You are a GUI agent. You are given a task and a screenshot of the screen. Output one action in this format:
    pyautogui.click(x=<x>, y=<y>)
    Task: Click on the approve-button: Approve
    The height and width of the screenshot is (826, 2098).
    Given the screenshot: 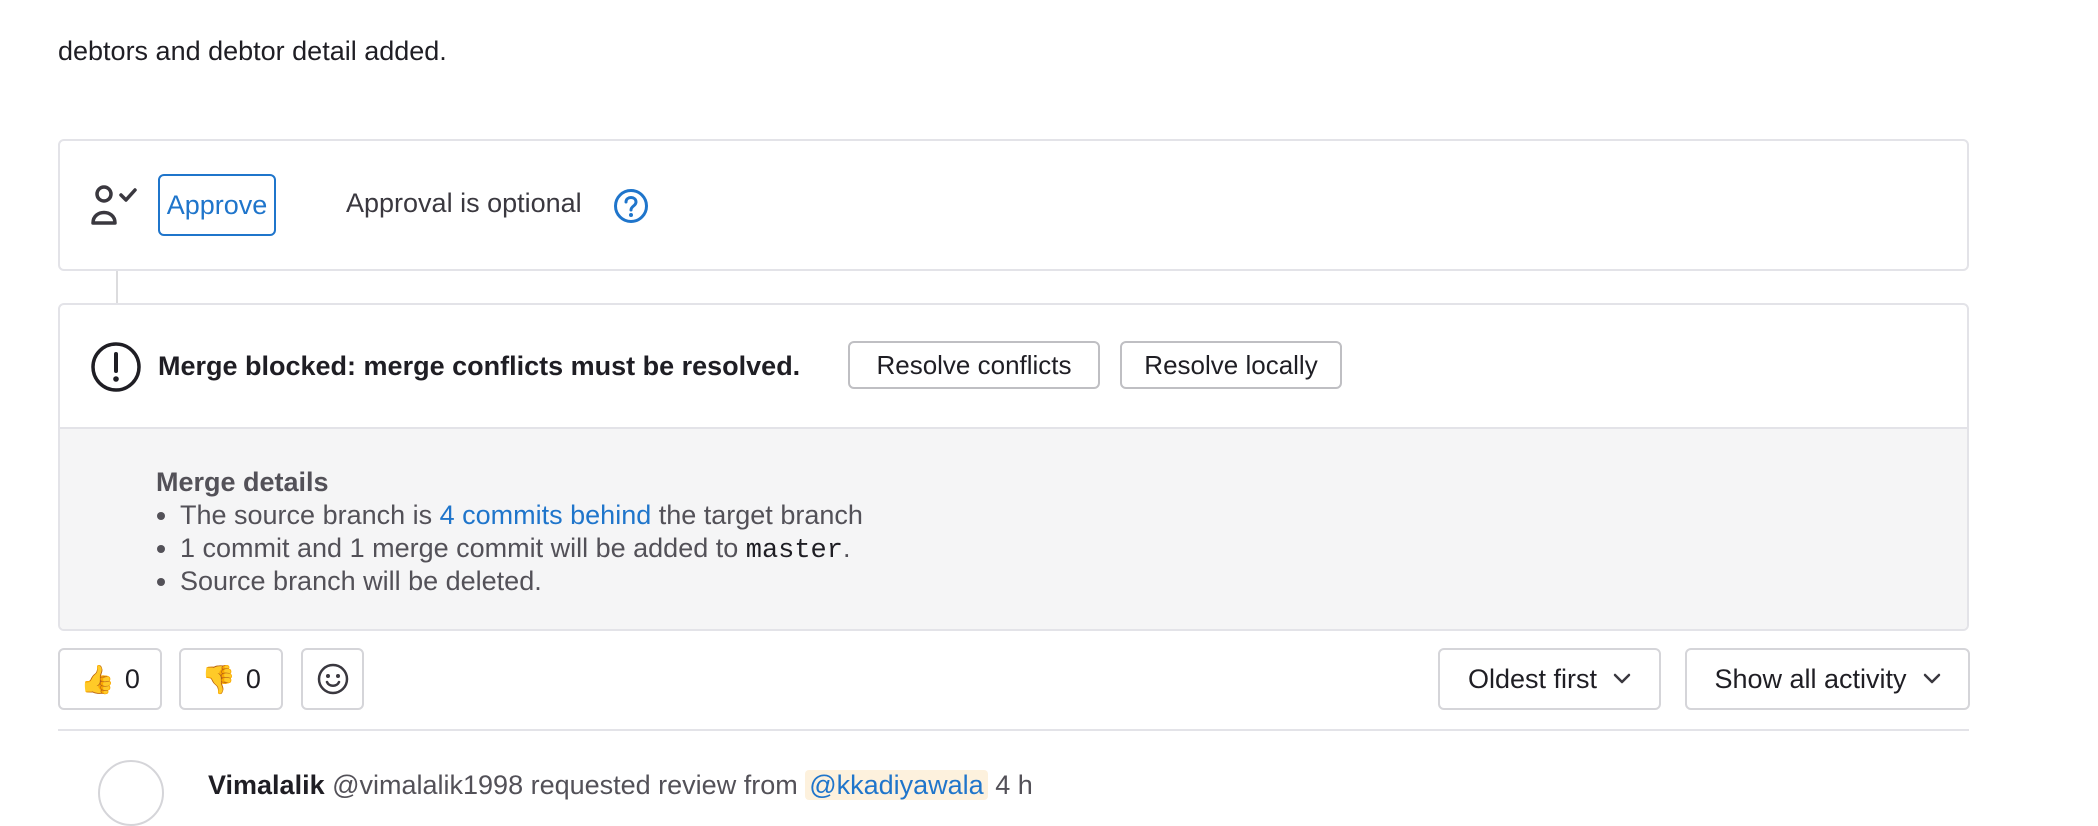 What is the action you would take?
    pyautogui.click(x=217, y=205)
    